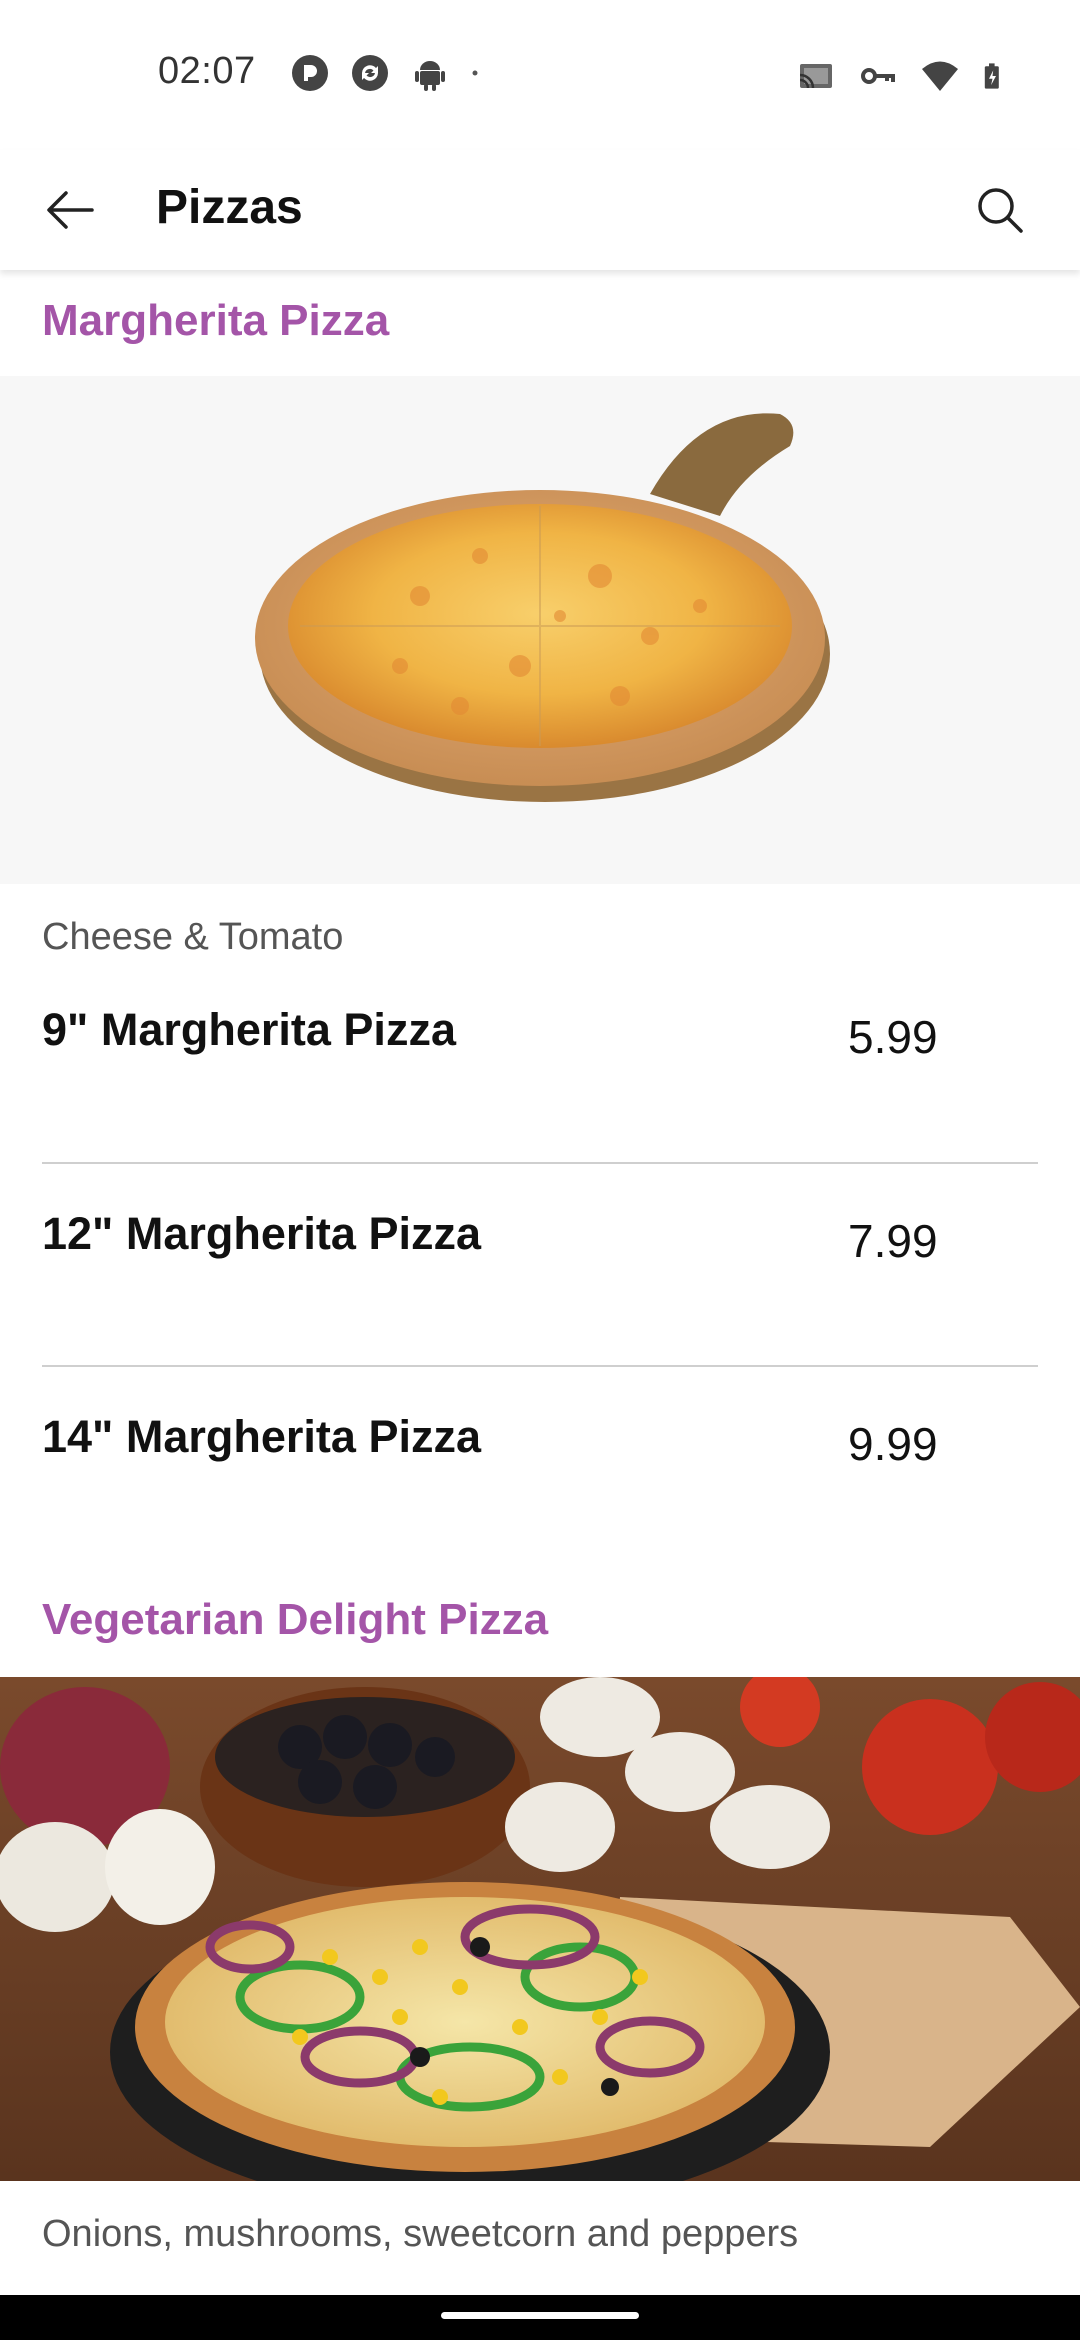  What do you see at coordinates (540, 1469) in the screenshot?
I see `menu-item-14-margherita: 14" Margherita Pizza 9.99` at bounding box center [540, 1469].